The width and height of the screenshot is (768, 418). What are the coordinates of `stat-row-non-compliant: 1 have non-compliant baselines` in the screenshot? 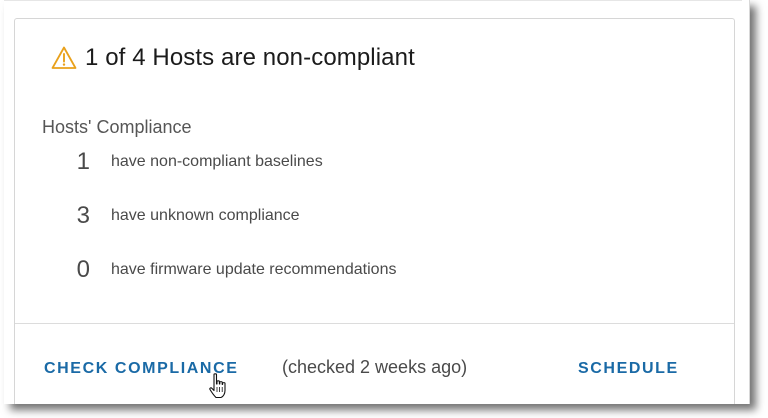 It's located at (182, 162).